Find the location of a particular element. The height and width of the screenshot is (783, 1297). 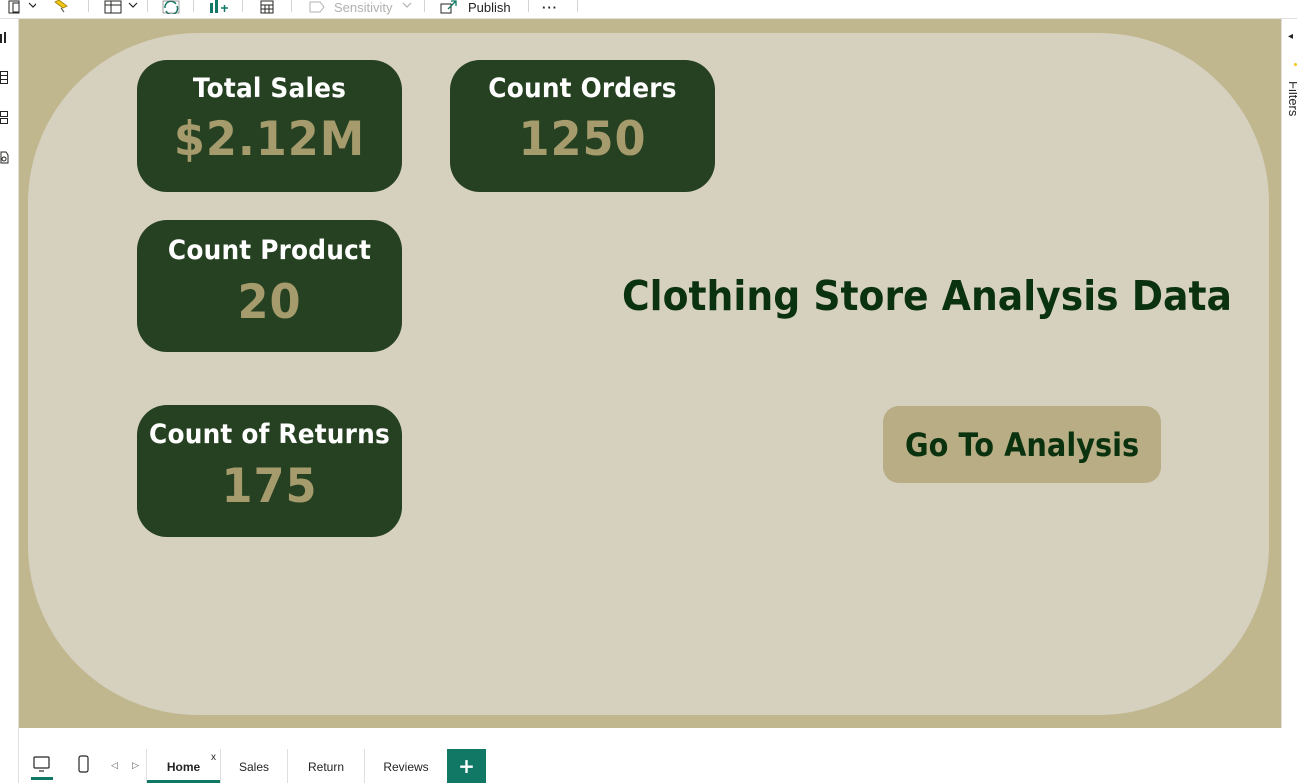

model-view-icon is located at coordinates (5, 118).